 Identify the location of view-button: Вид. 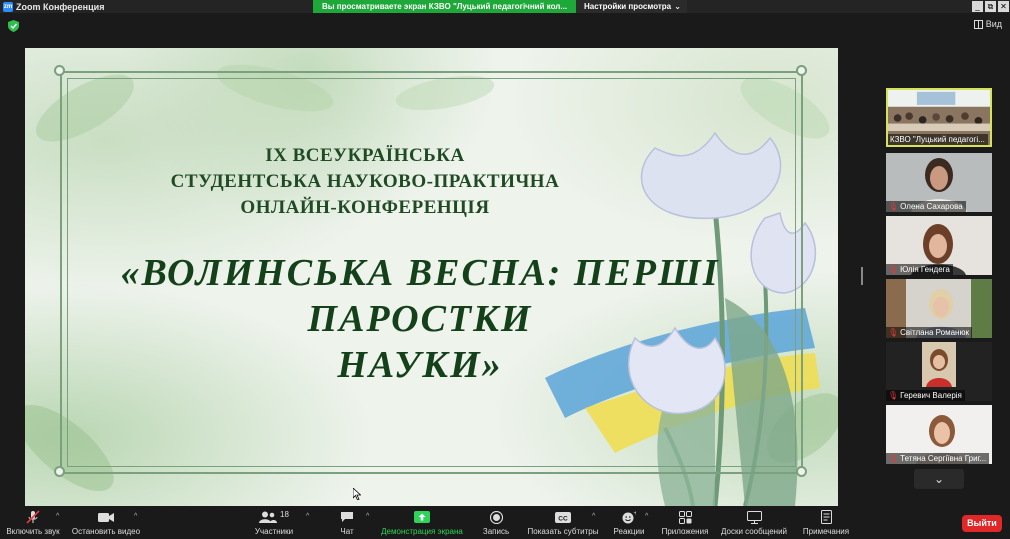
(987, 24).